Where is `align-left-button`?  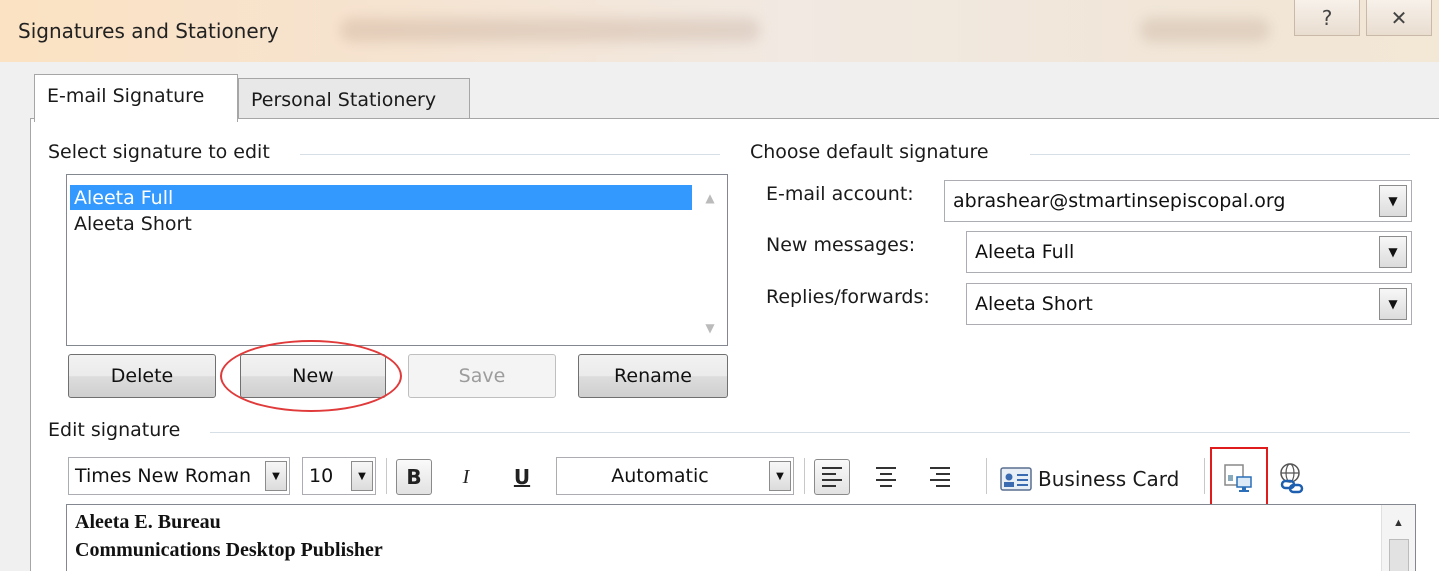
align-left-button is located at coordinates (832, 477).